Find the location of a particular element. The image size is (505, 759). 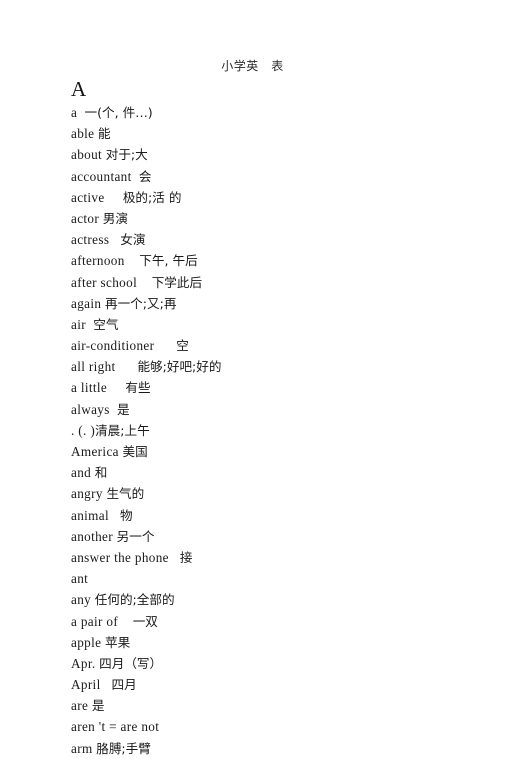

vocabulary-entry: and 和 is located at coordinates (276, 472).